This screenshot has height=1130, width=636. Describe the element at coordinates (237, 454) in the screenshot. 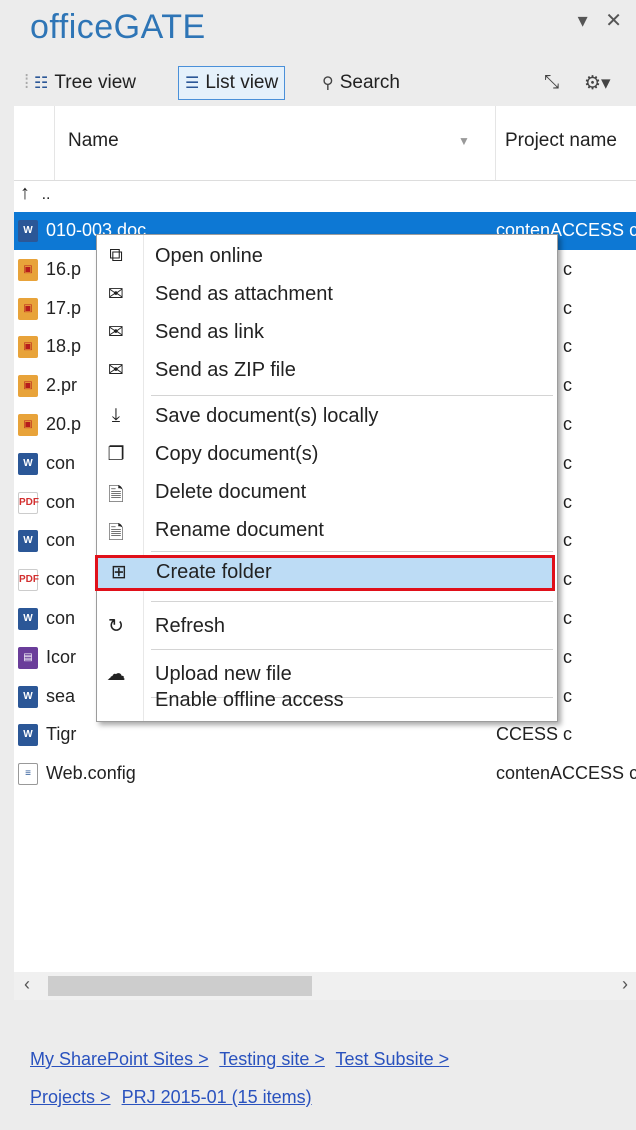

I see `menu-item-label: Copy document(s)` at that location.